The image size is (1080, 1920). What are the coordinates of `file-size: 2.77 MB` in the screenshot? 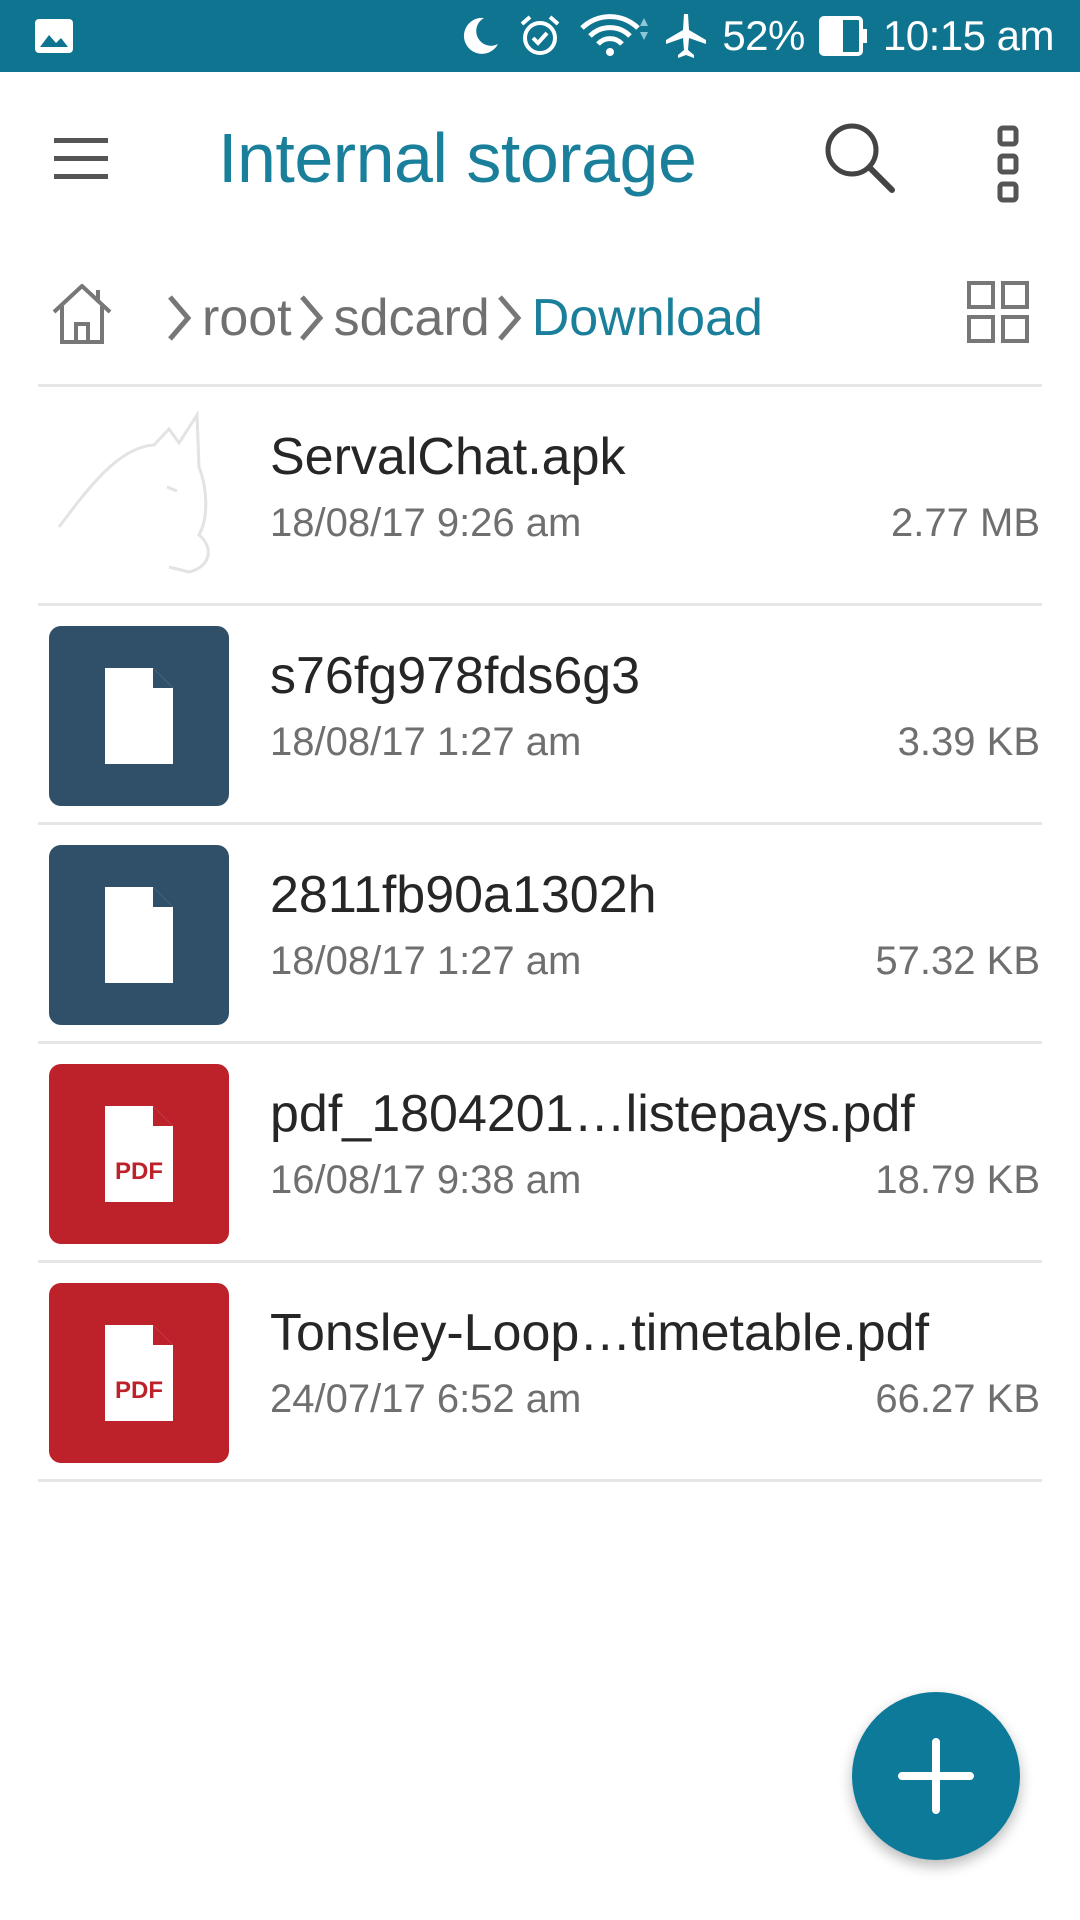 It's located at (965, 523).